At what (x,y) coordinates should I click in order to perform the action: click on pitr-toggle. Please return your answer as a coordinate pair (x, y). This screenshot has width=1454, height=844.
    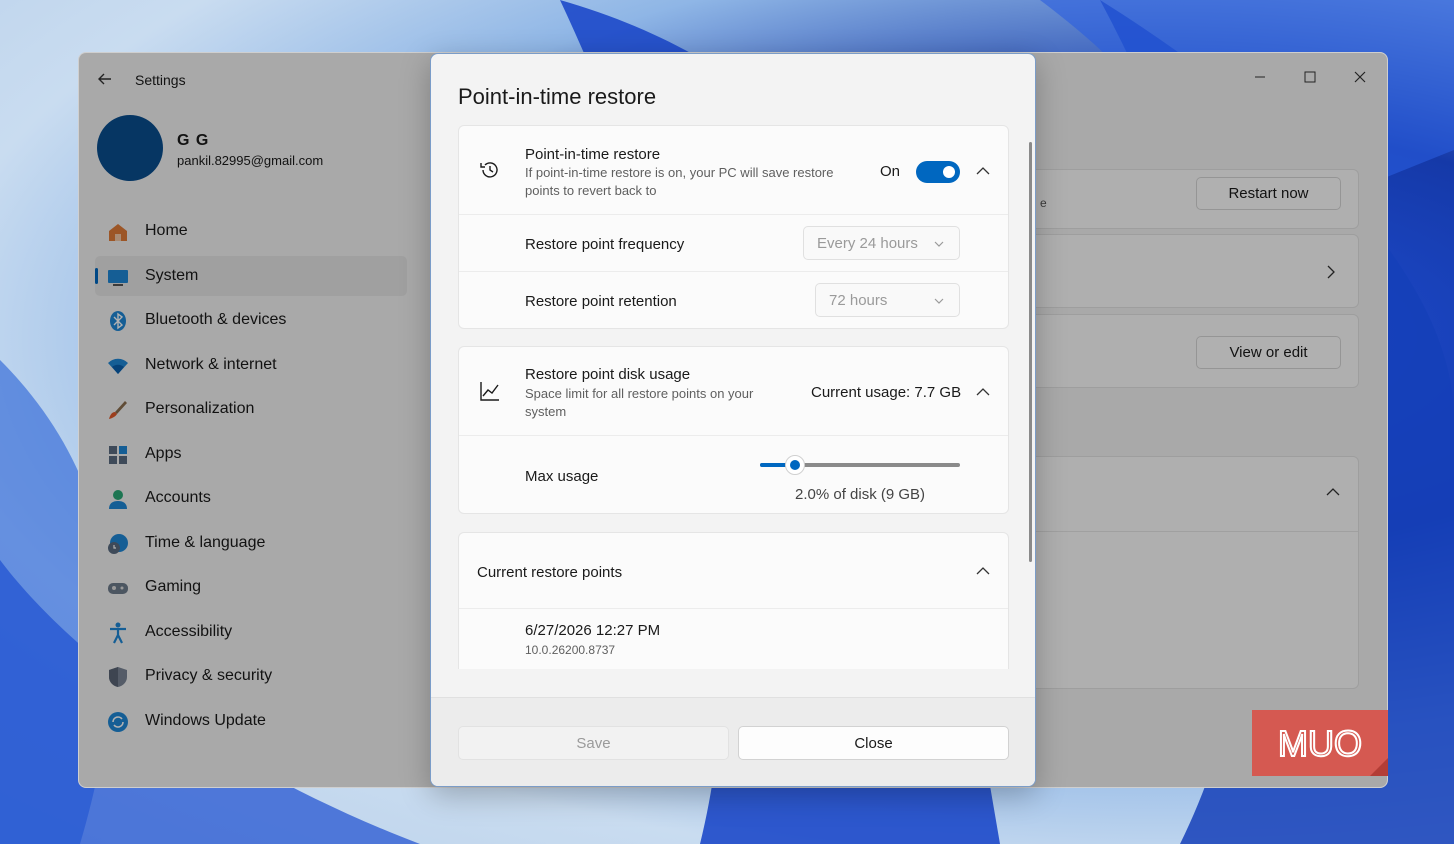
    Looking at the image, I should click on (938, 172).